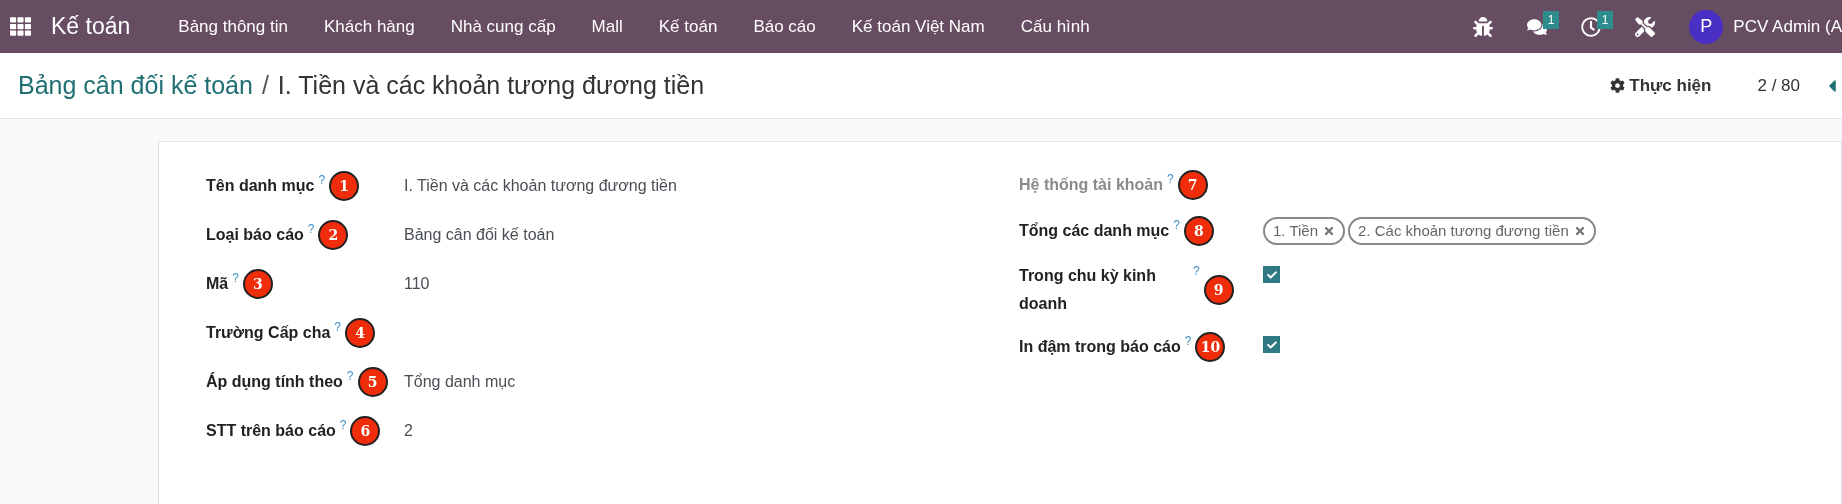 The width and height of the screenshot is (1842, 504). I want to click on menu-item: Cấu hình, so click(1055, 26).